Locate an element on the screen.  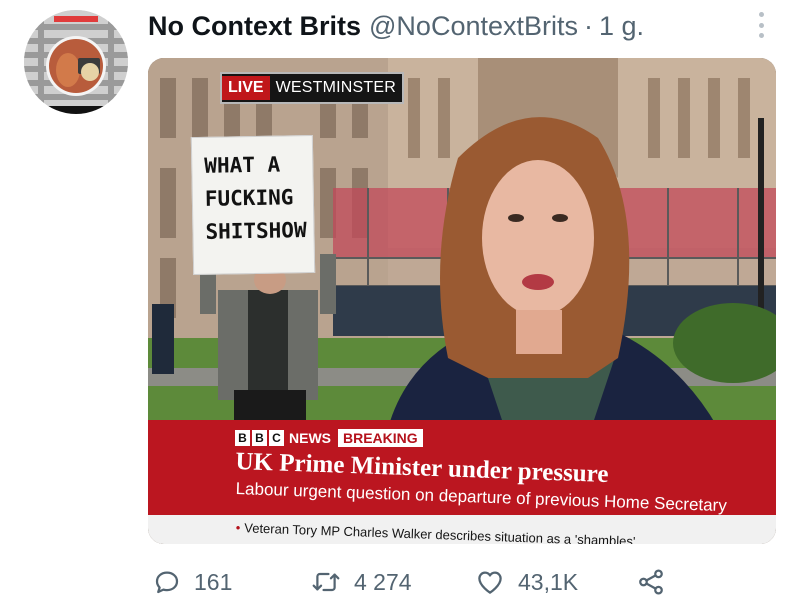
tweet-header: No Context Brits @NoContextBrits · 1 g. is located at coordinates (396, 26).